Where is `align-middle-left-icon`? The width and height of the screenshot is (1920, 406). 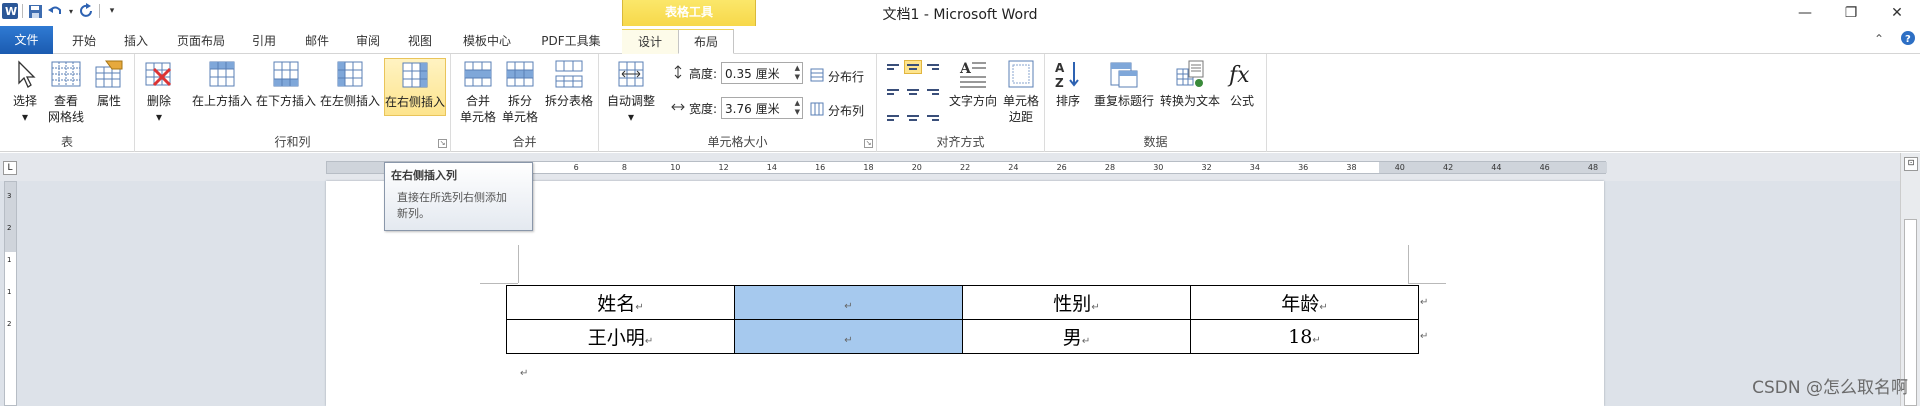
align-middle-left-icon is located at coordinates (893, 92).